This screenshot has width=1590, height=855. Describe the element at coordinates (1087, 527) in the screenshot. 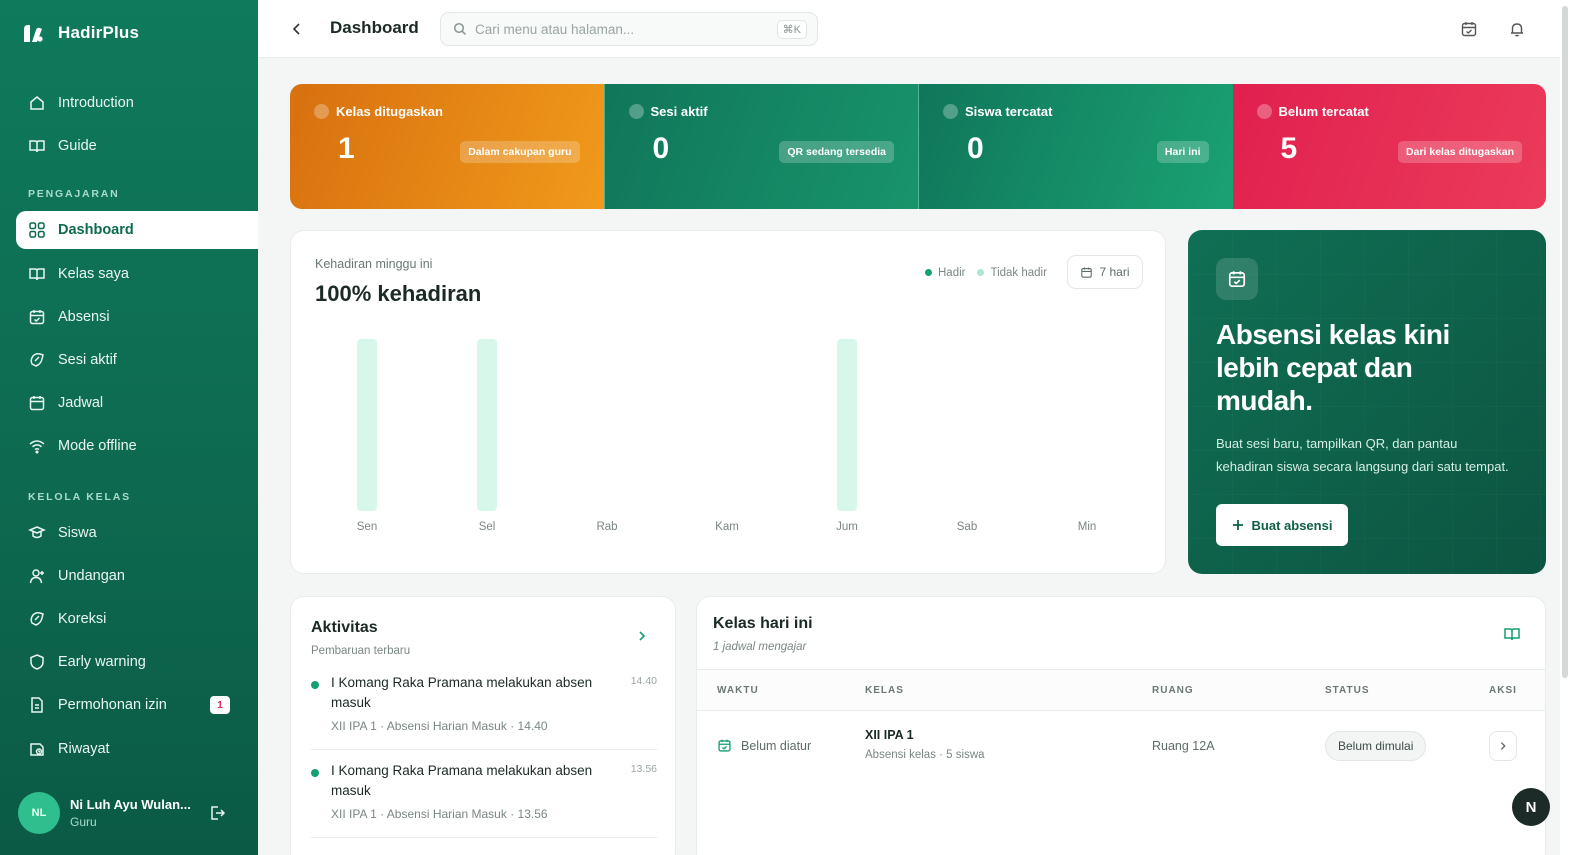

I see `x-tick-min: Min` at that location.